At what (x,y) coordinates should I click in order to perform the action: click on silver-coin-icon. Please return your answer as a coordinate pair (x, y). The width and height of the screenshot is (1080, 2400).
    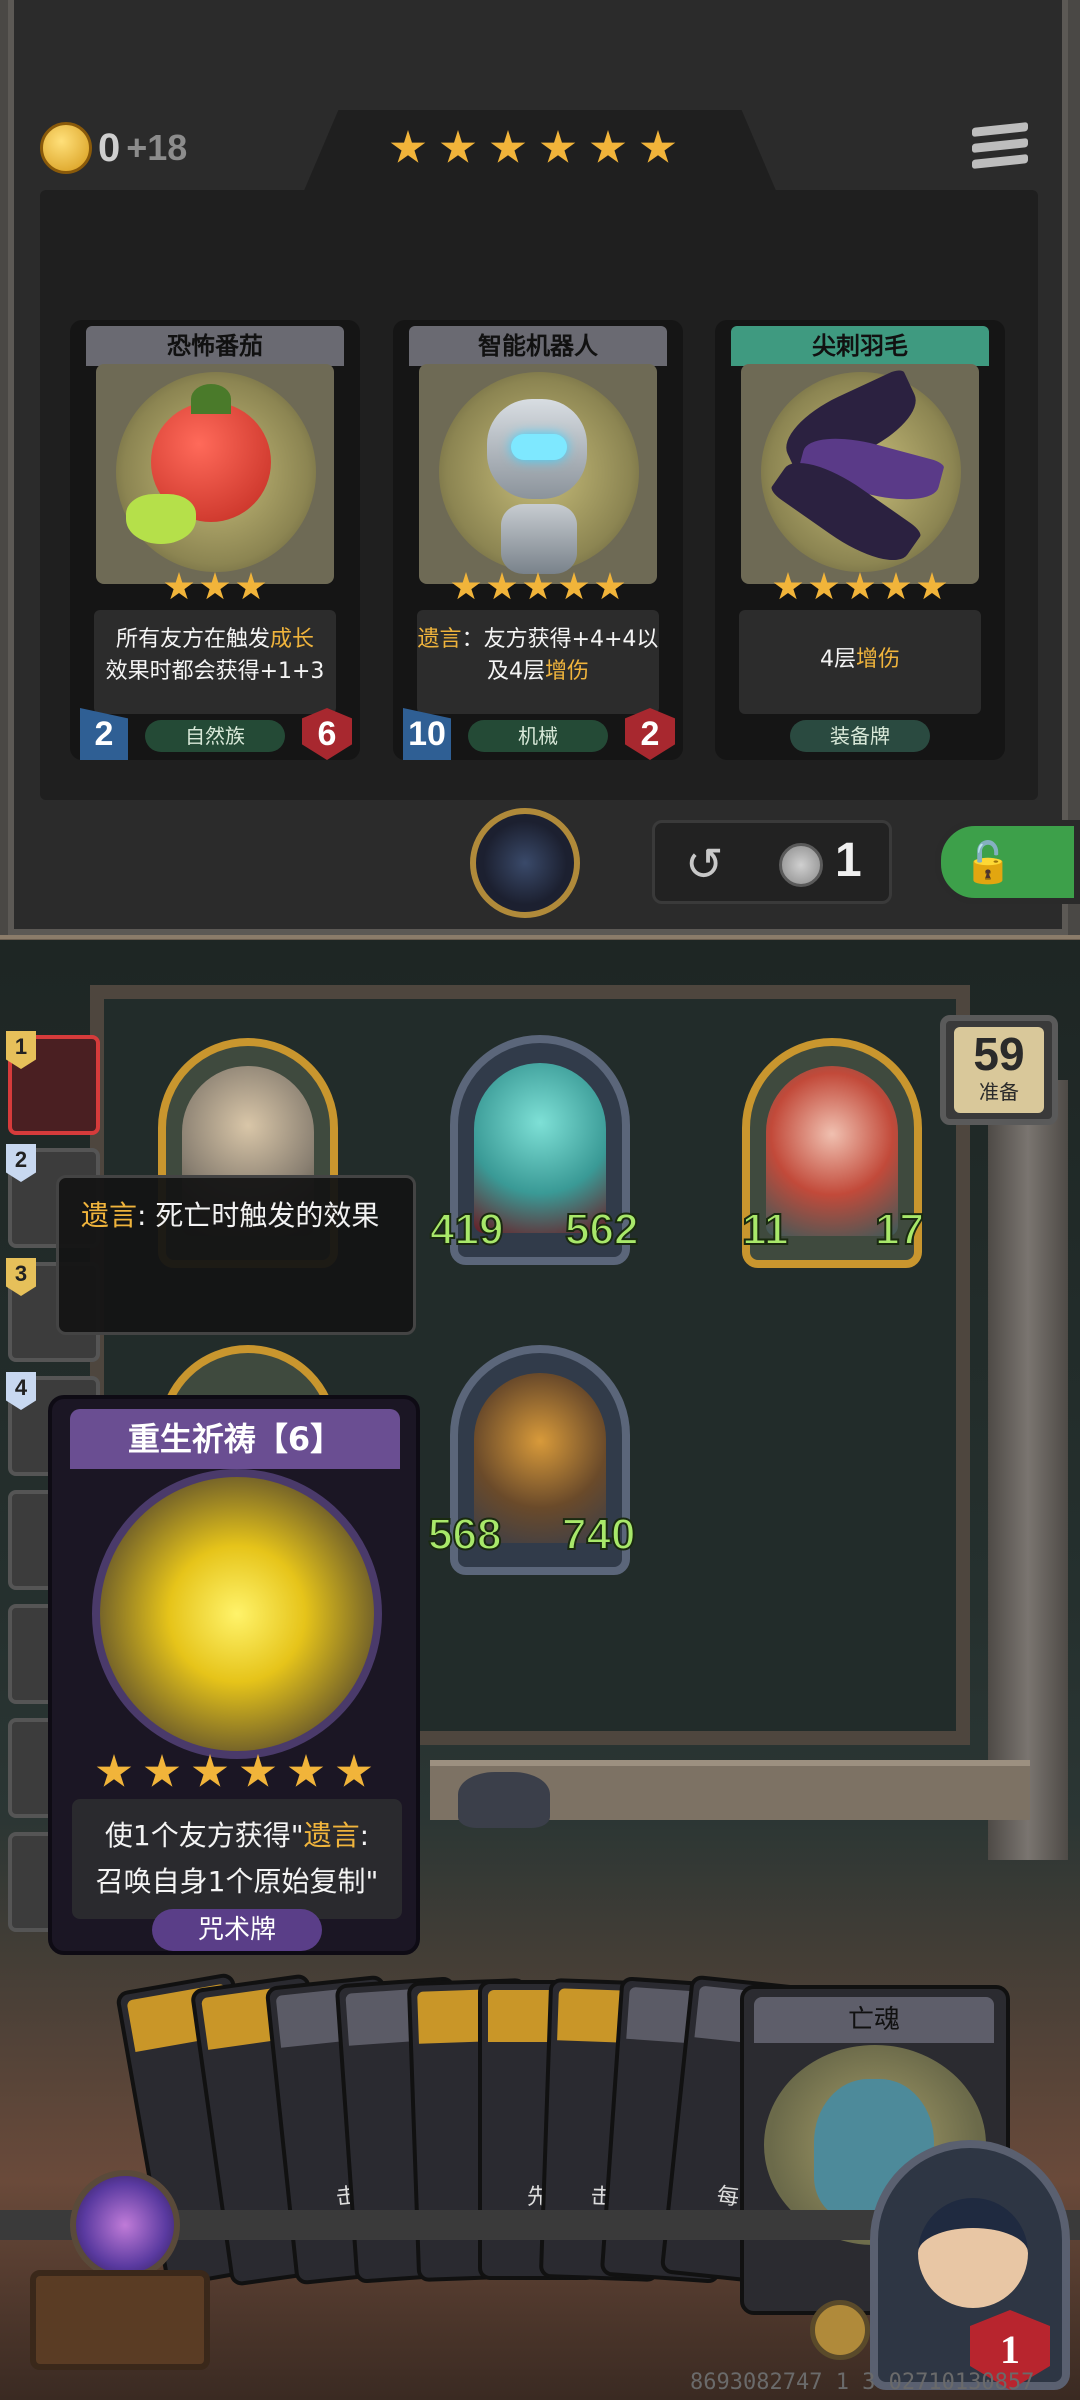
    Looking at the image, I should click on (801, 865).